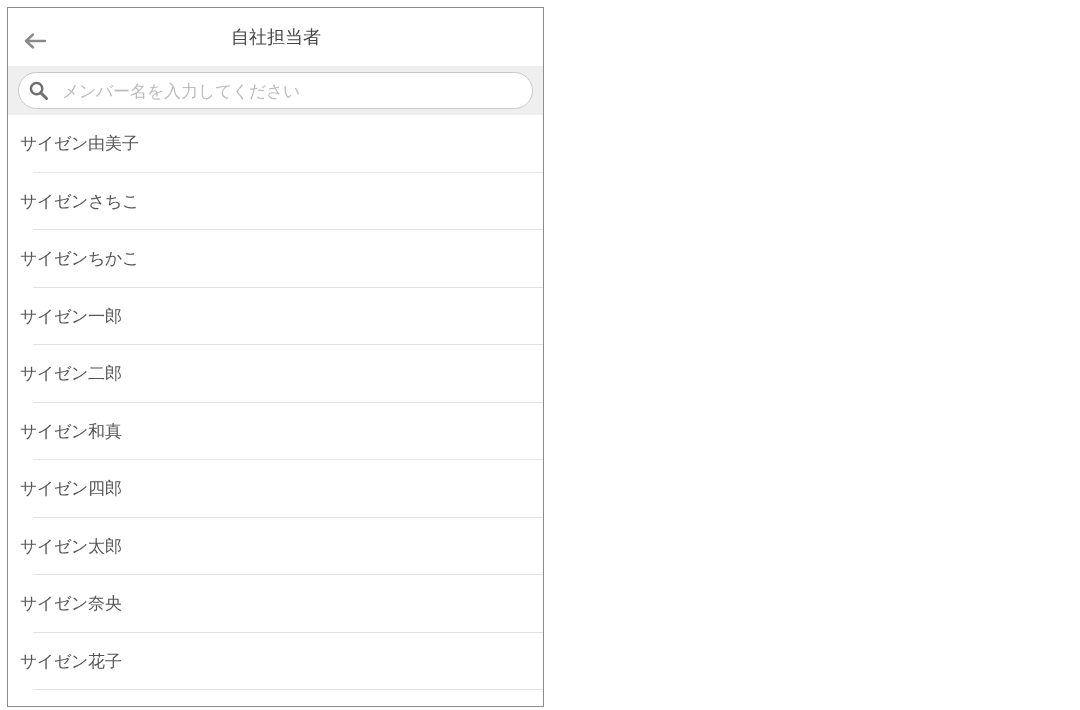  Describe the element at coordinates (275, 431) in the screenshot. I see `member-list-item: サイゼン和真` at that location.